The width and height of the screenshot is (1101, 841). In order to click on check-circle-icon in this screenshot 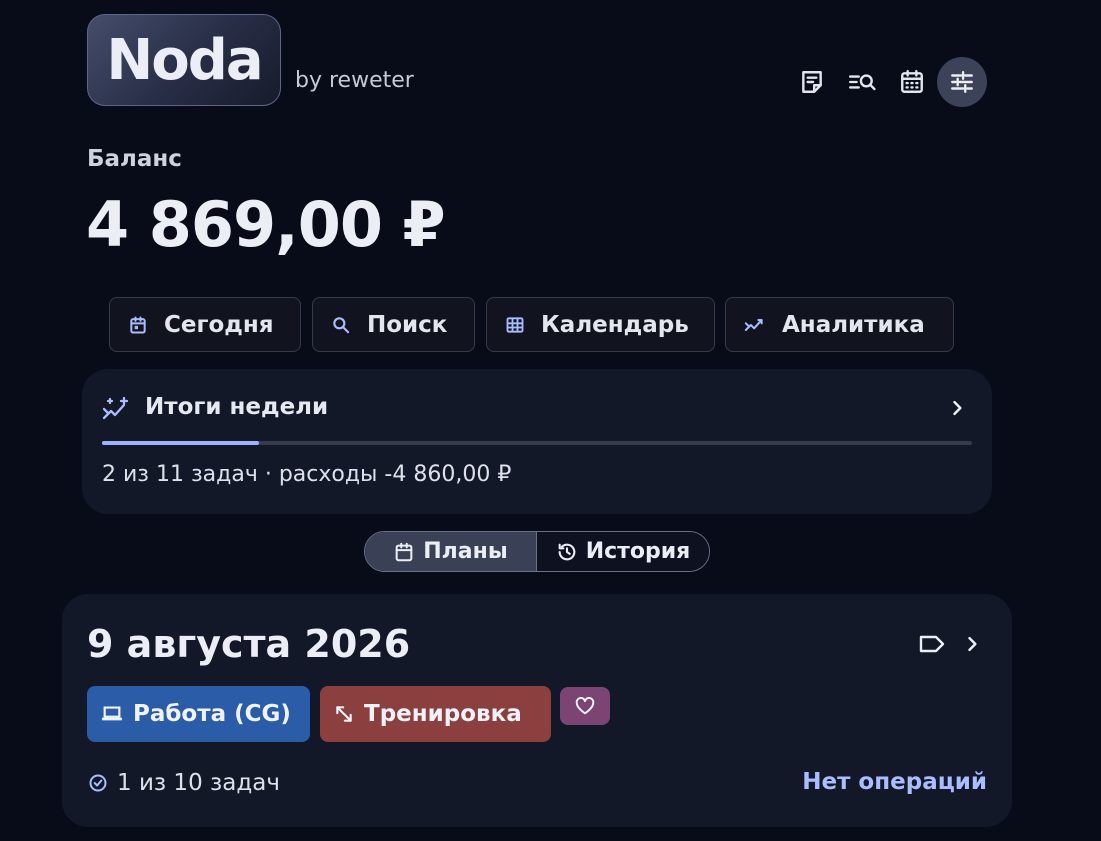, I will do `click(98, 783)`.